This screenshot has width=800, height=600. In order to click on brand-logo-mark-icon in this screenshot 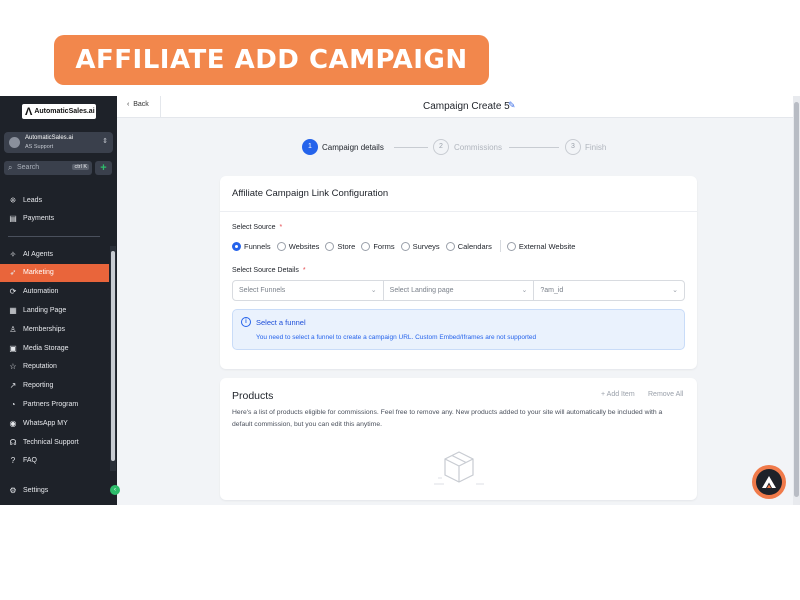, I will do `click(769, 482)`.